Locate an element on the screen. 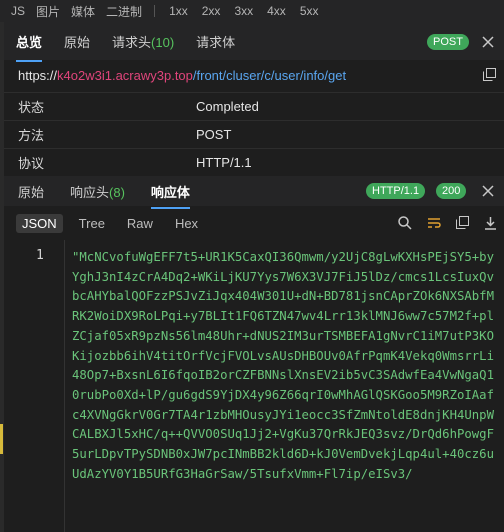  request-headers-label: 请求头 is located at coordinates (132, 42).